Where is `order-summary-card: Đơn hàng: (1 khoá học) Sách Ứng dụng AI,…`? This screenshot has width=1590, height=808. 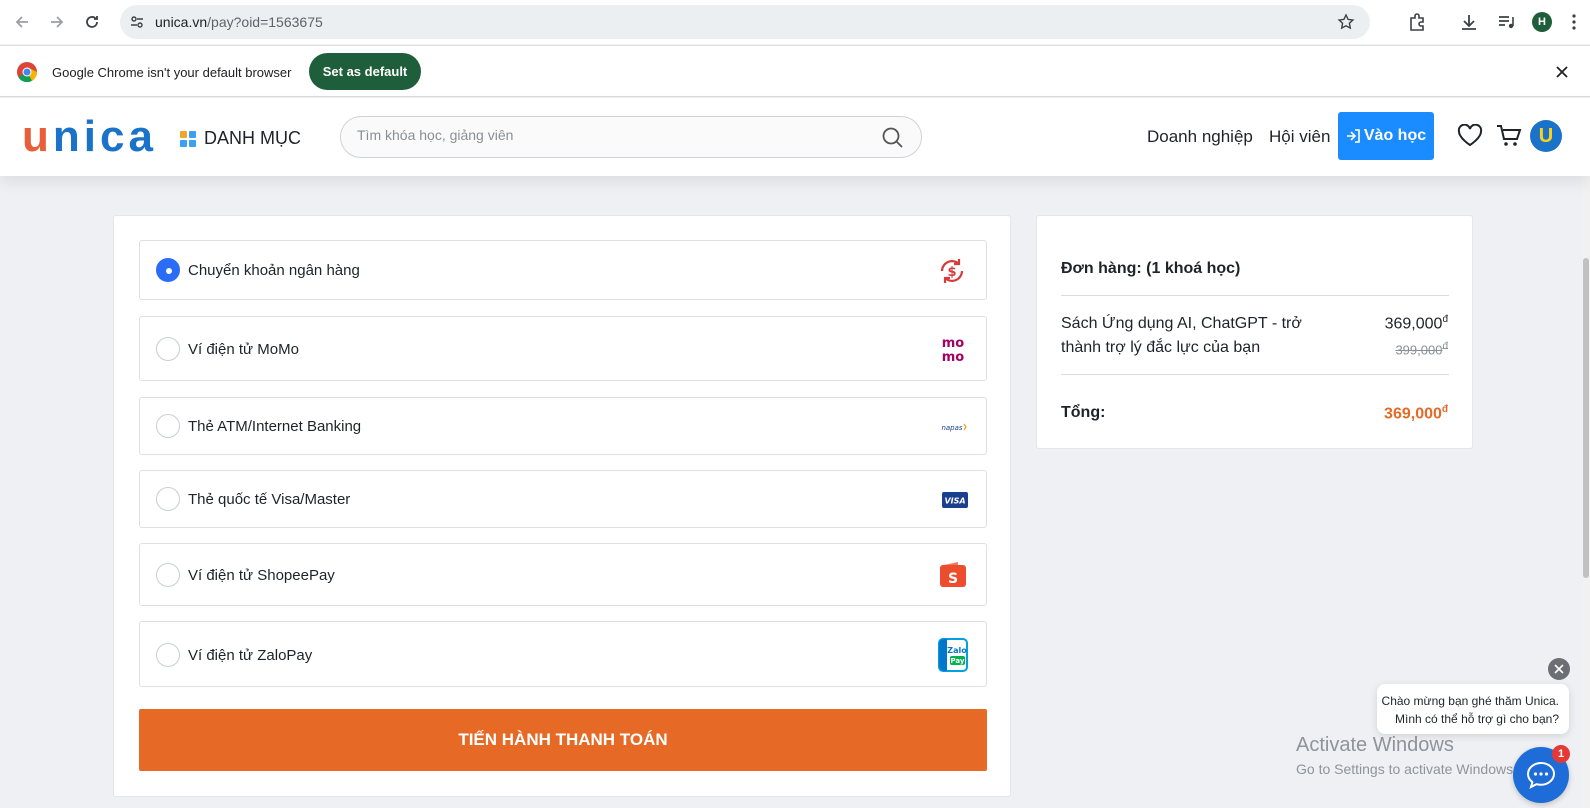
order-summary-card: Đơn hàng: (1 khoá học) Sách Ứng dụng AI,… is located at coordinates (1254, 332).